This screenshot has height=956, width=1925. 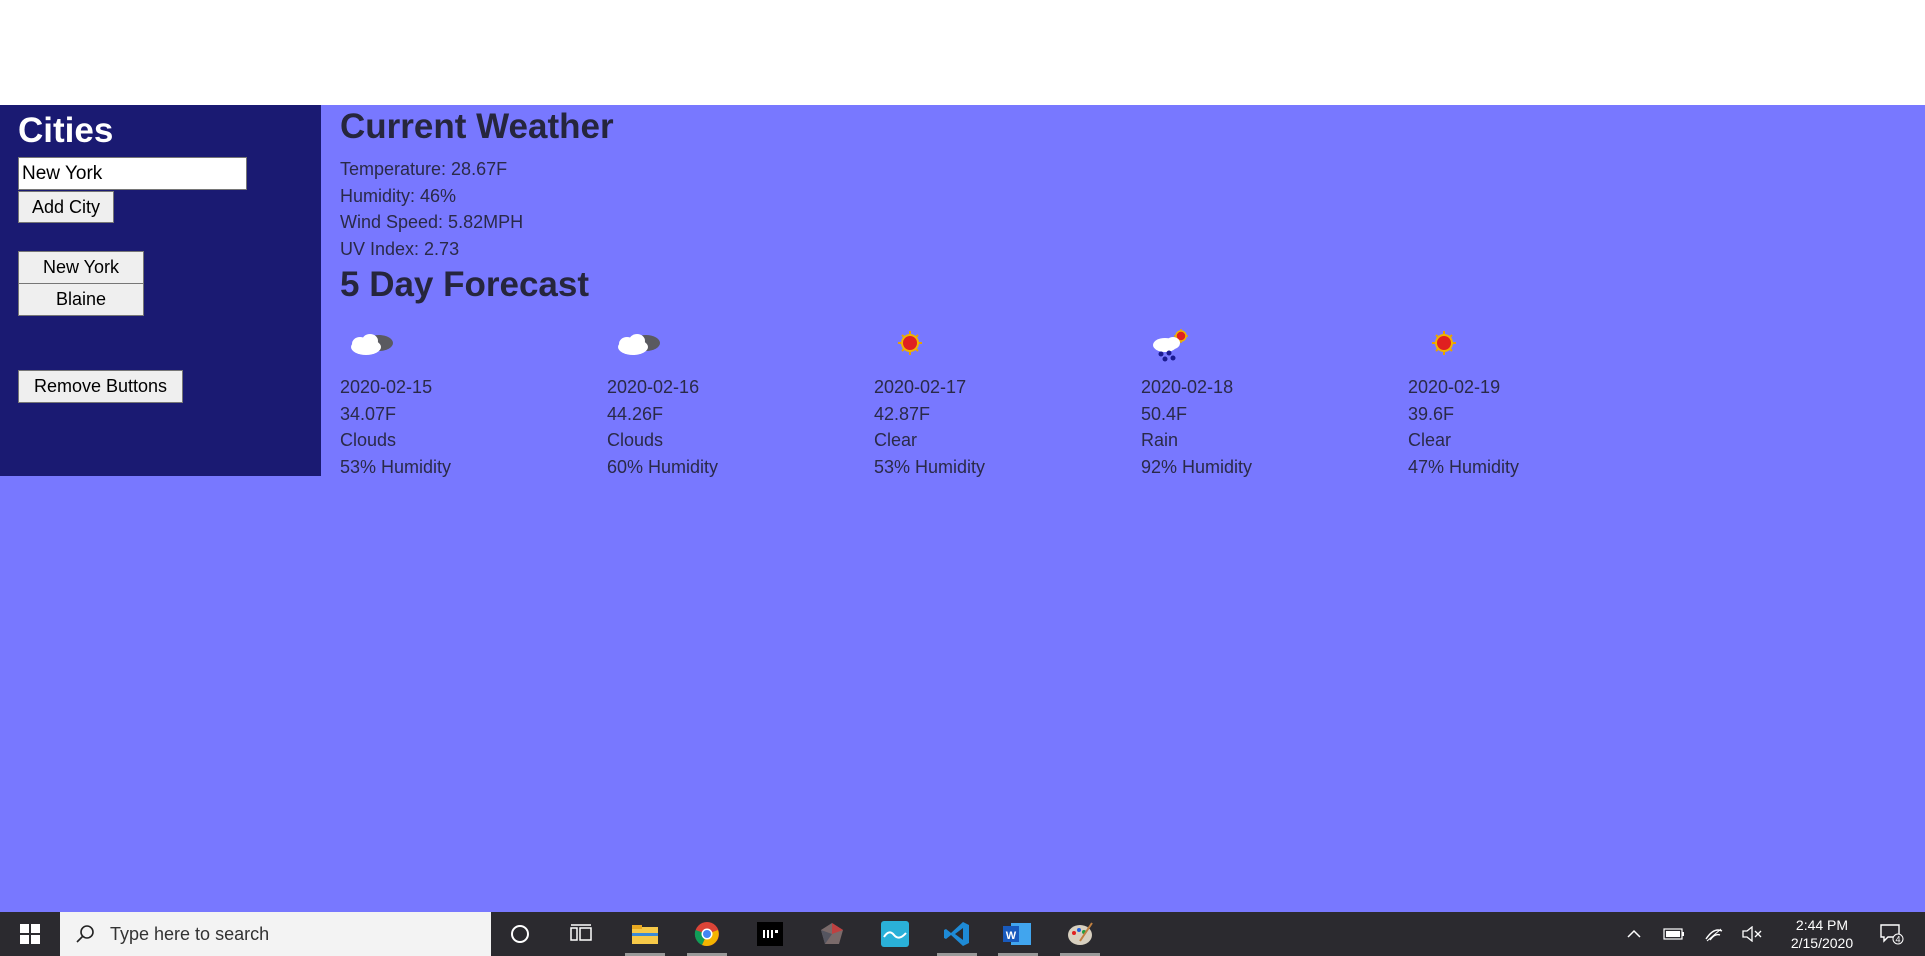 I want to click on taskbar-app-3d, so click(x=832, y=934).